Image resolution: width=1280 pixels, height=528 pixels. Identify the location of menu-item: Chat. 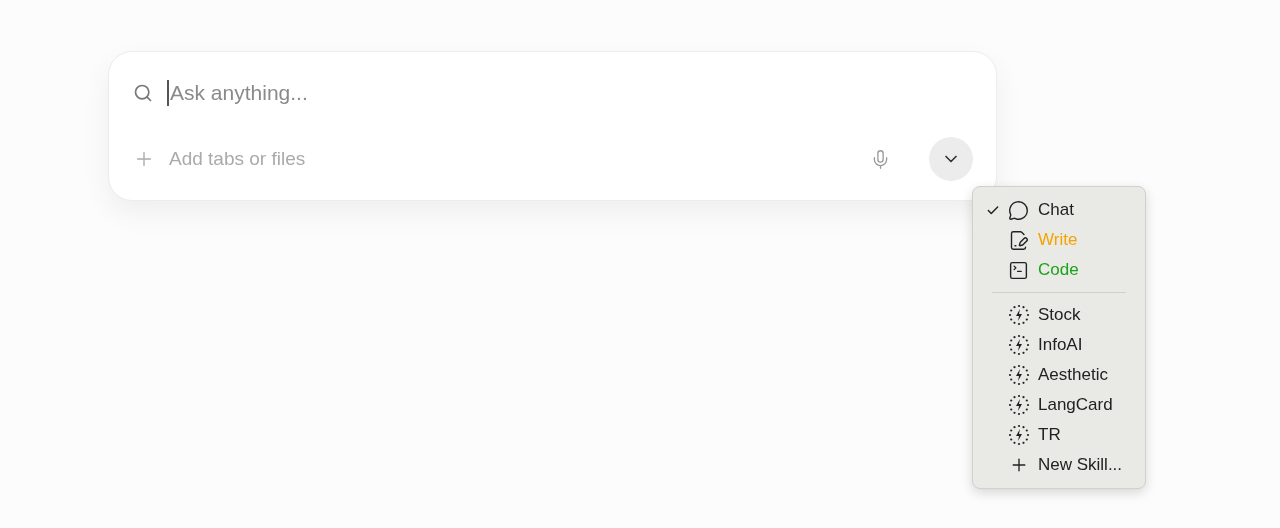
(1059, 210).